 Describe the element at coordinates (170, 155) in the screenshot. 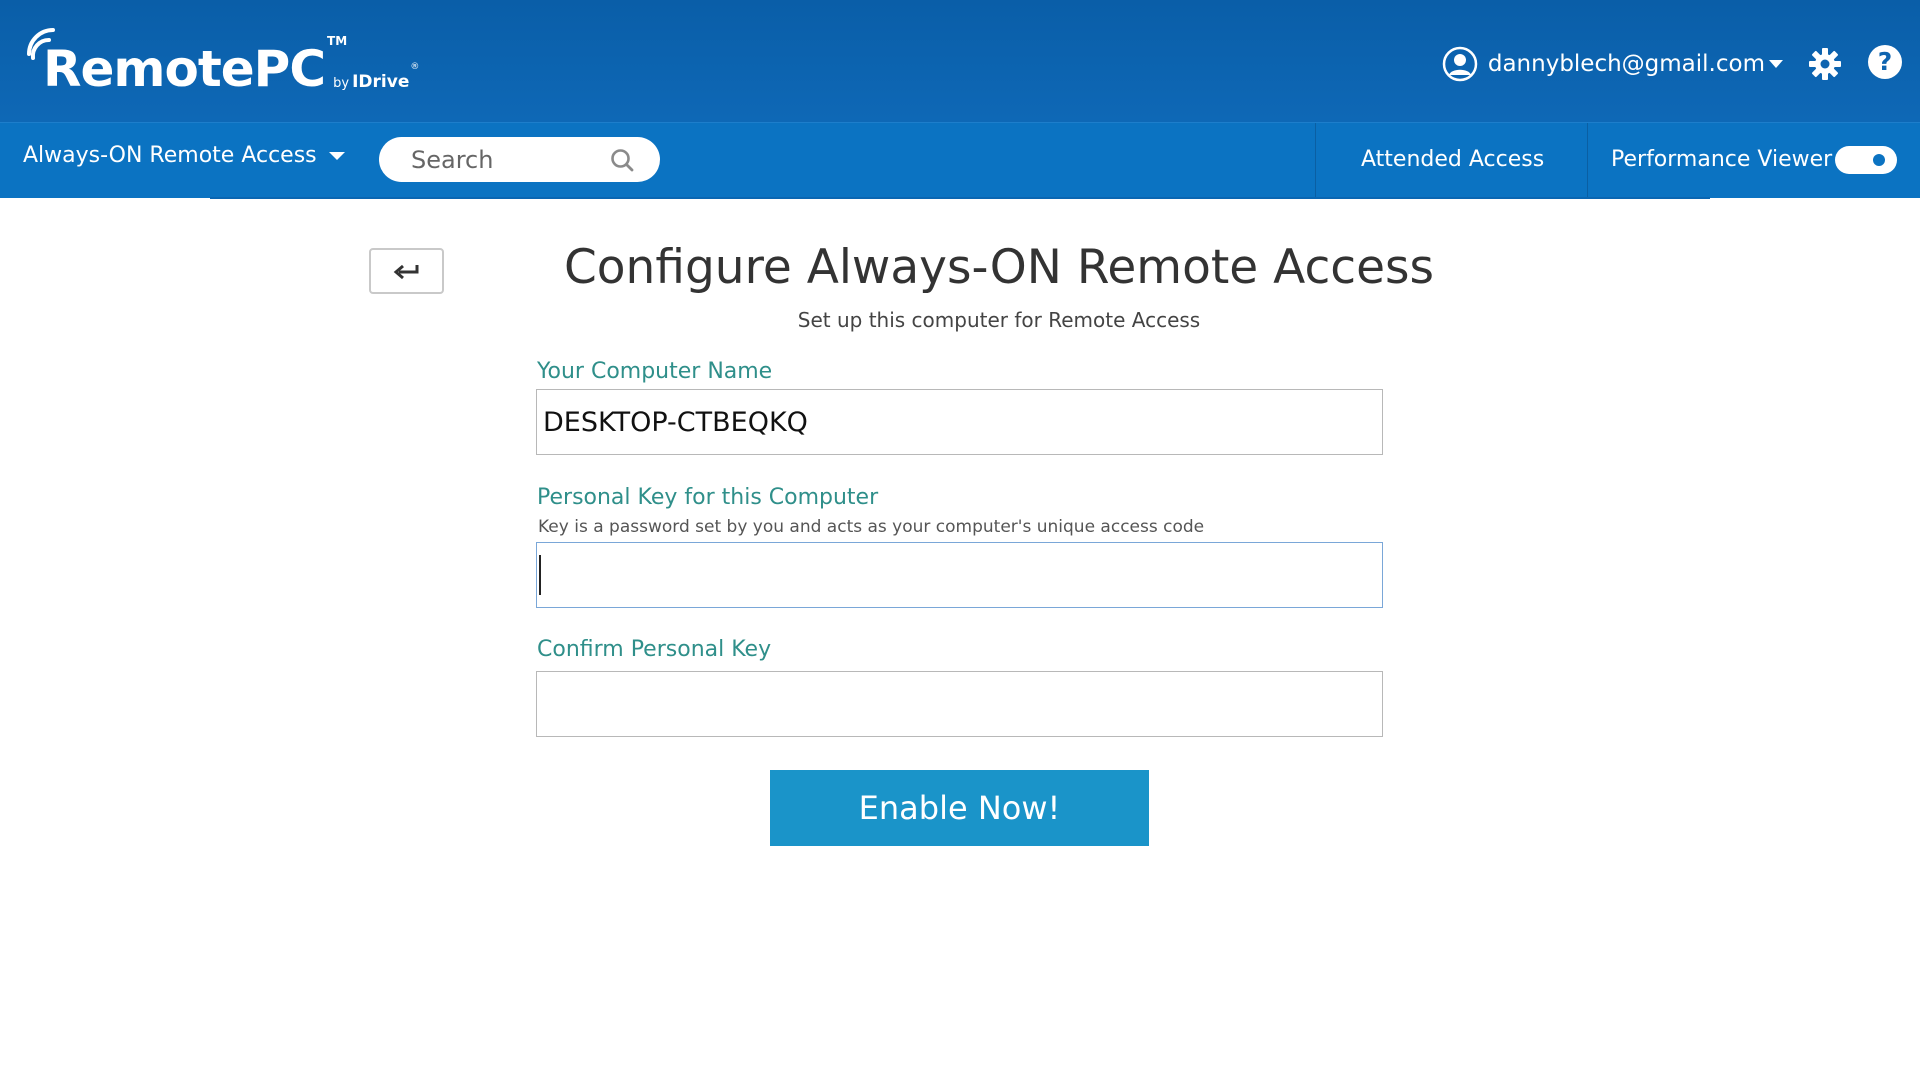

I see `always-on-dropdown-label: Always-ON Remote Access` at that location.